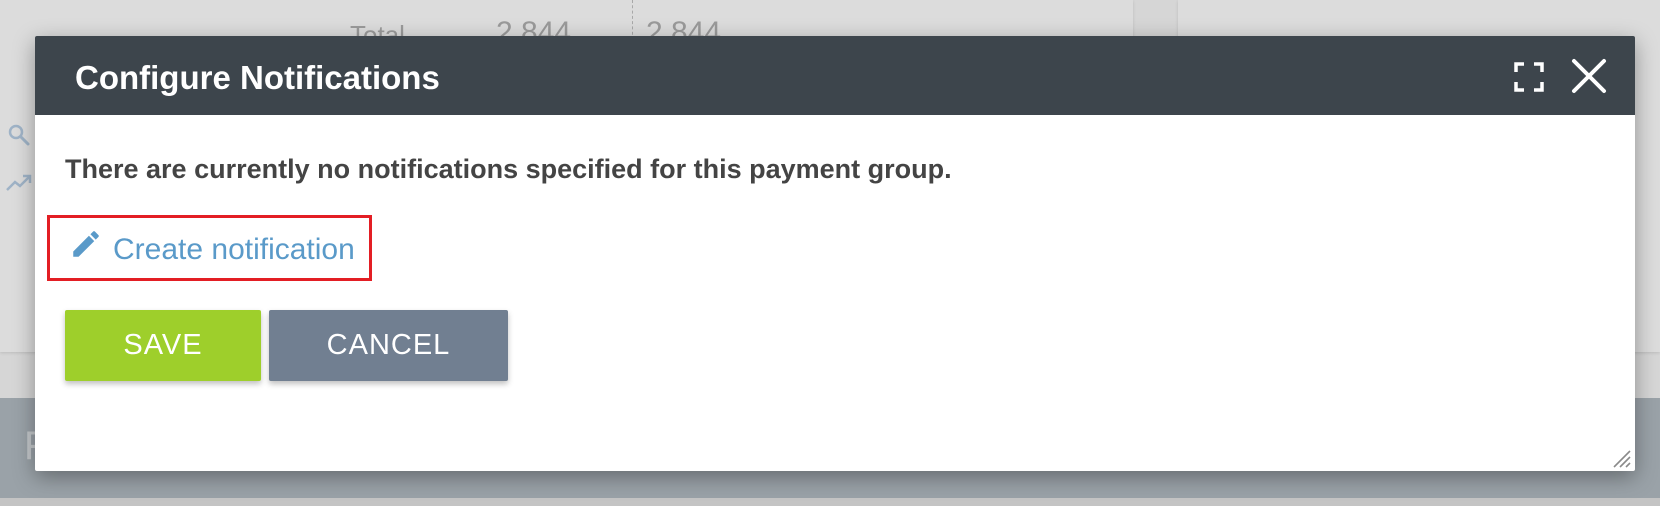  Describe the element at coordinates (86, 244) in the screenshot. I see `pencil-icon` at that location.